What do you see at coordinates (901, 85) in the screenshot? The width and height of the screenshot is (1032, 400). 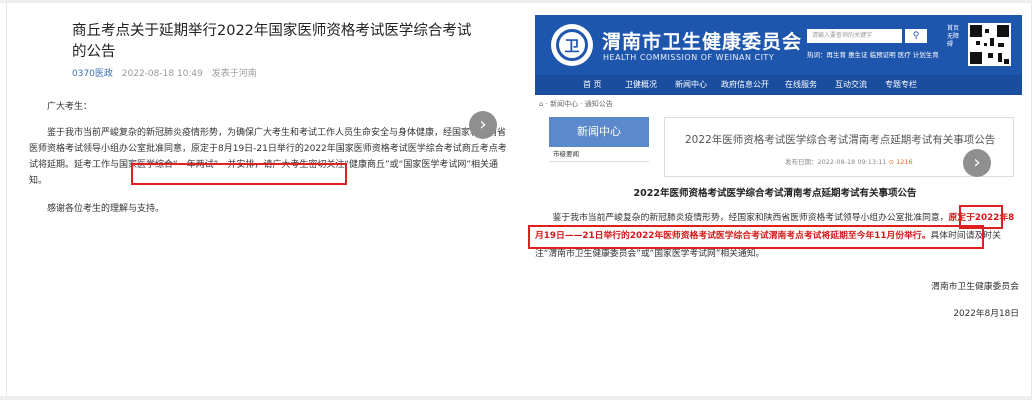 I see `nav-item-special: 专题专栏` at bounding box center [901, 85].